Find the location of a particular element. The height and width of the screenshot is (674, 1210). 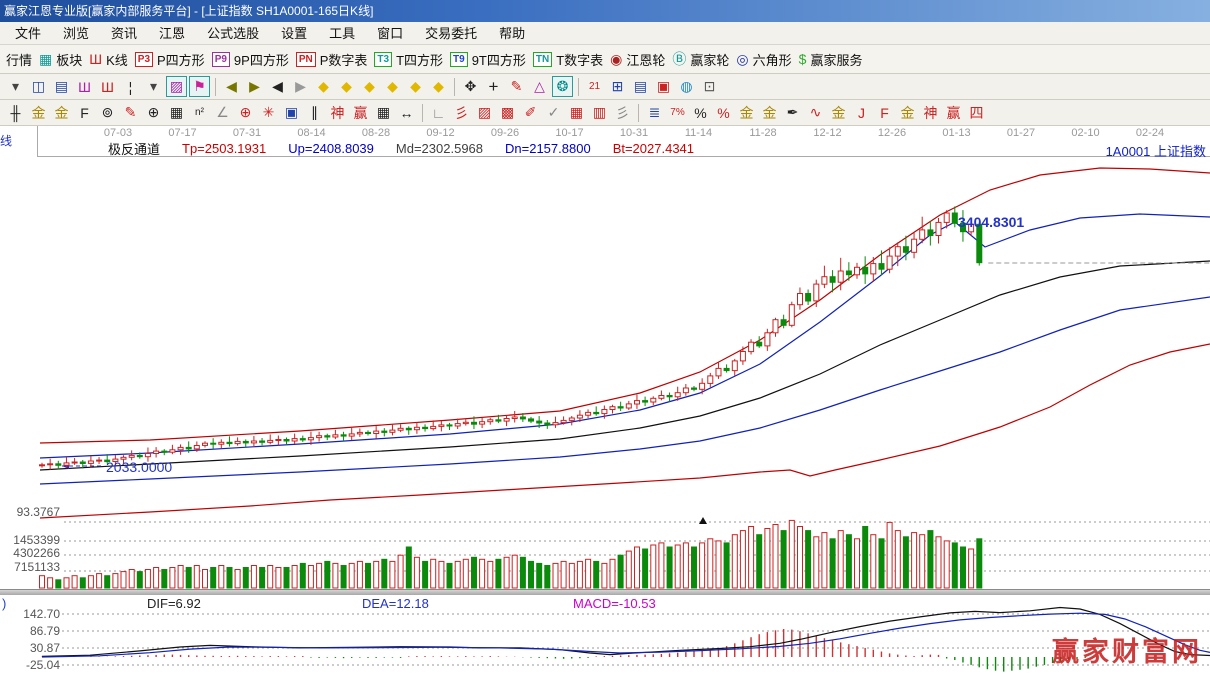

radial-icon: ✳ is located at coordinates (268, 112).